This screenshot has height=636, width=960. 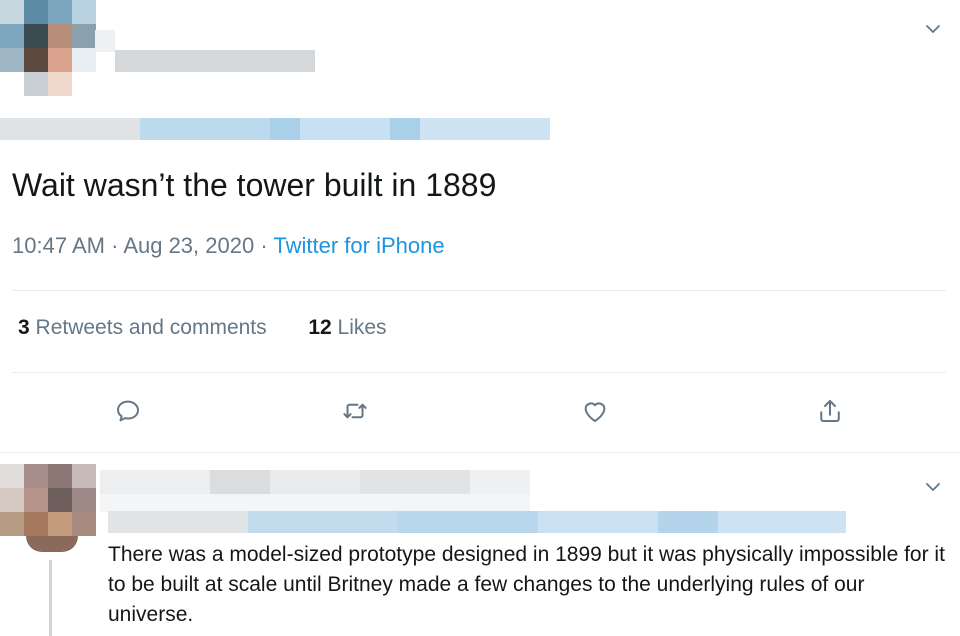 I want to click on reply-menu-chevron, so click(x=933, y=487).